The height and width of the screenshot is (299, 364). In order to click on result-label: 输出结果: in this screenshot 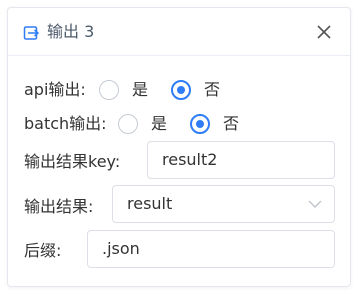, I will do `click(59, 206)`.